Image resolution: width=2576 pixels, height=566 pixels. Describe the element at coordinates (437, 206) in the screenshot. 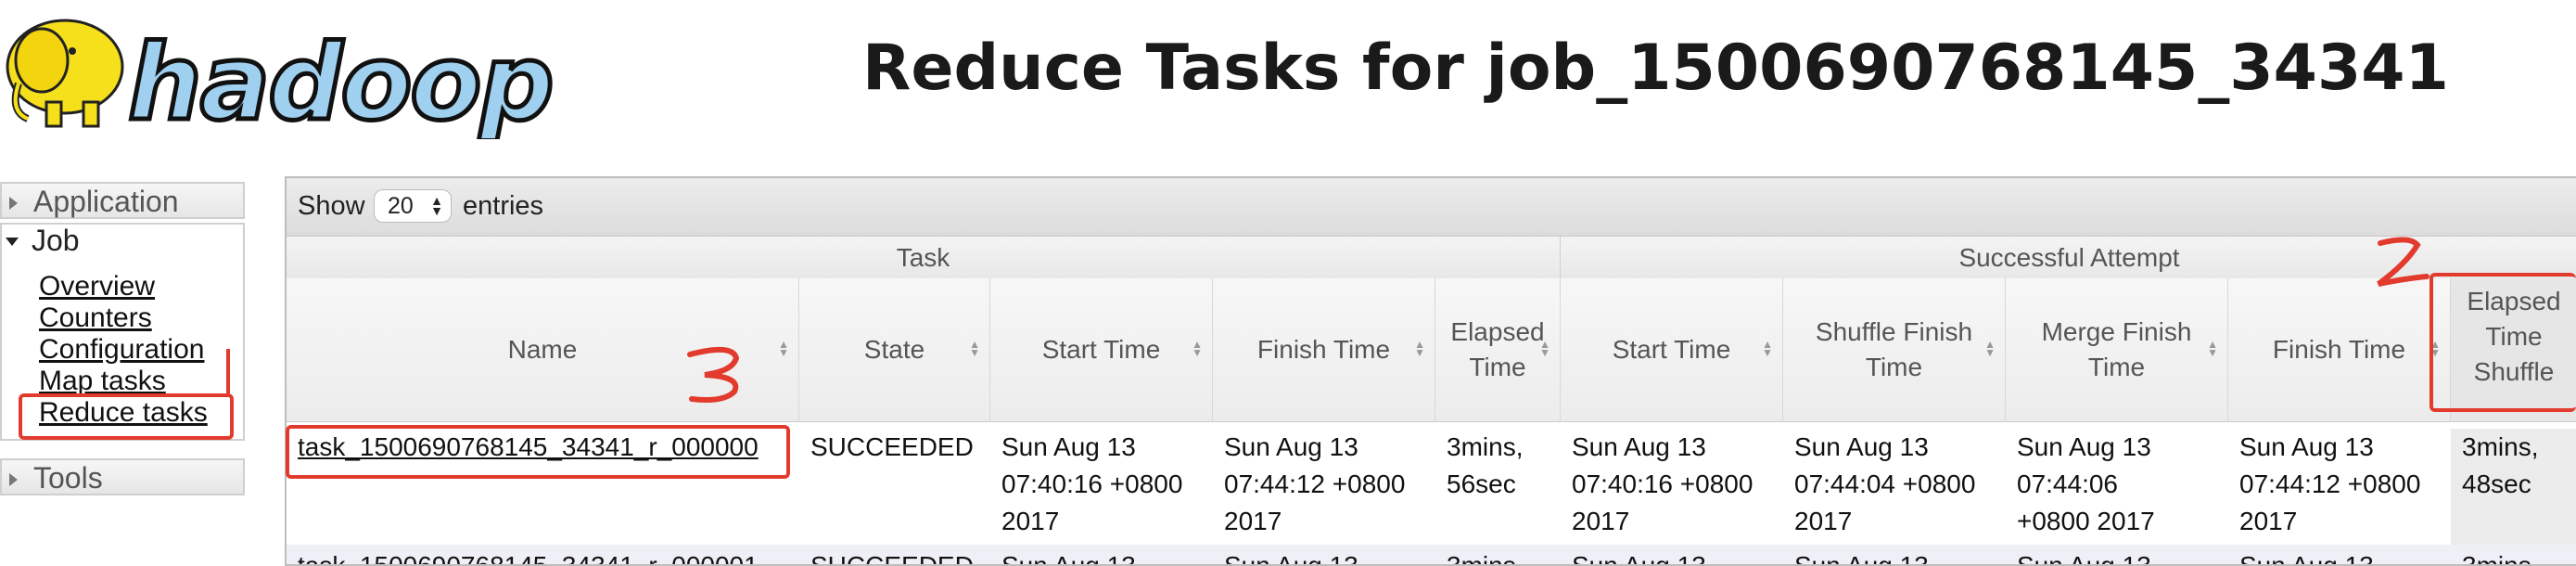

I see `updown-icon: ▲ ▼` at that location.